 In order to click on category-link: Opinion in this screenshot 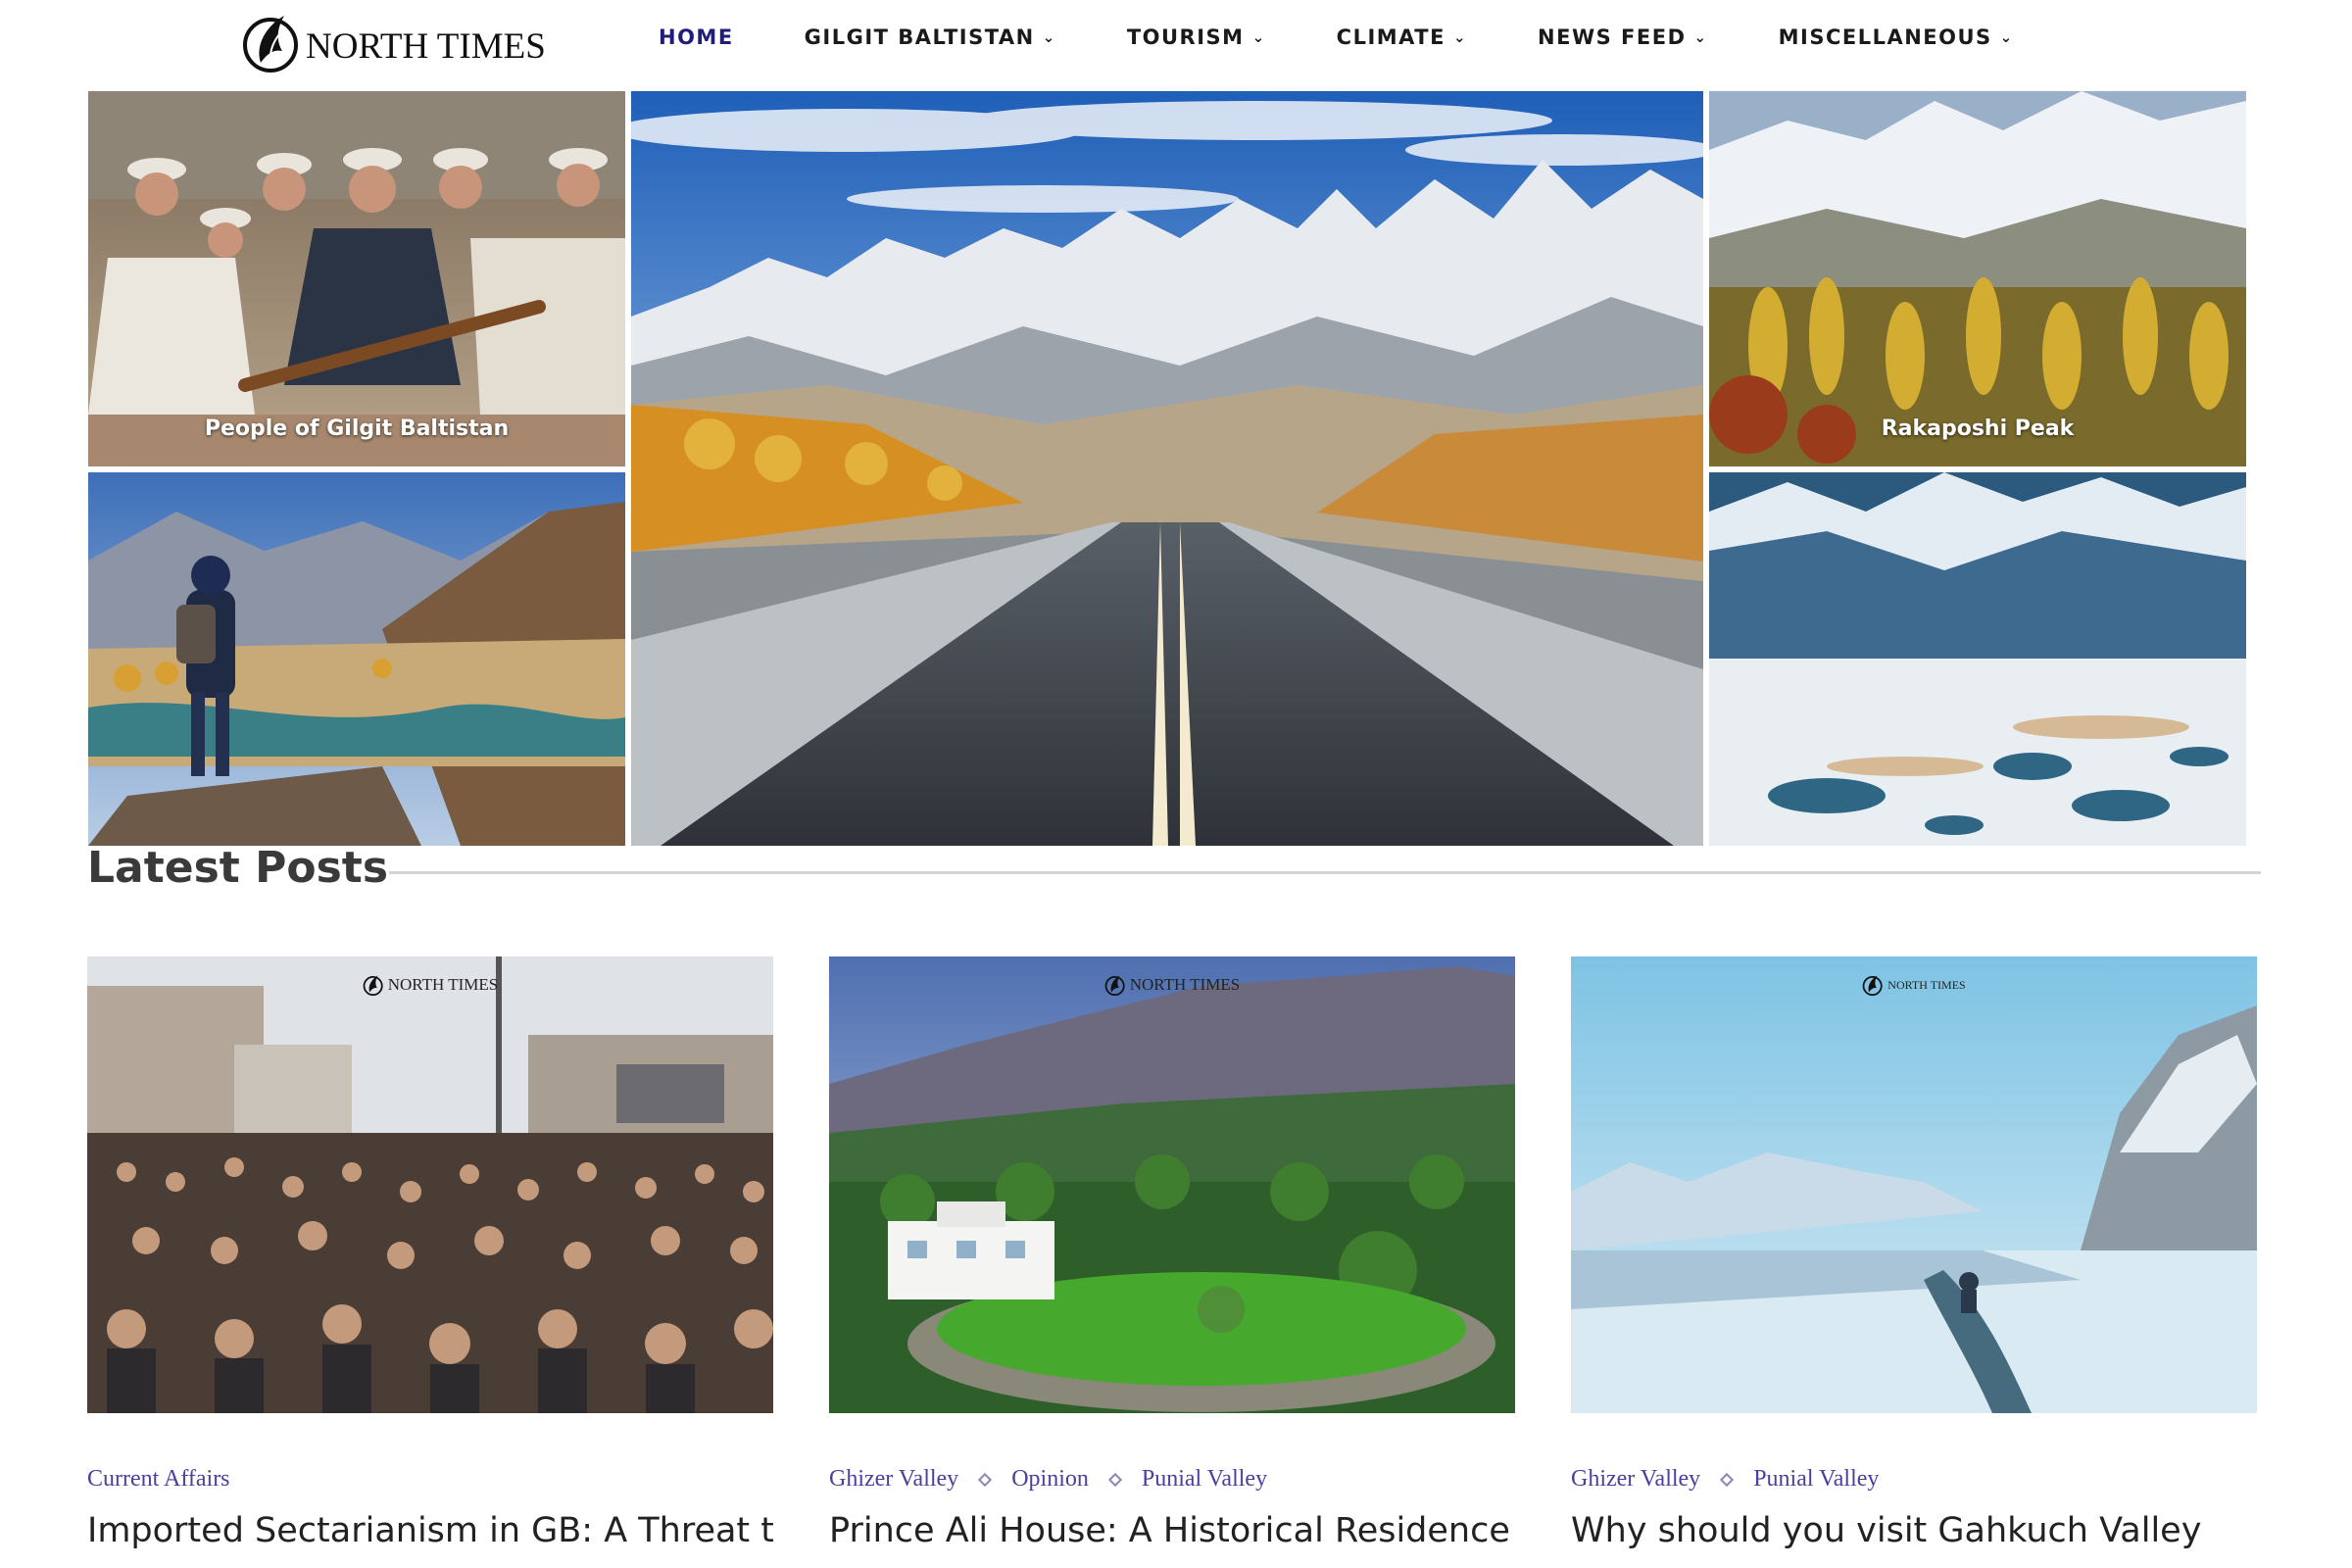, I will do `click(1050, 1479)`.